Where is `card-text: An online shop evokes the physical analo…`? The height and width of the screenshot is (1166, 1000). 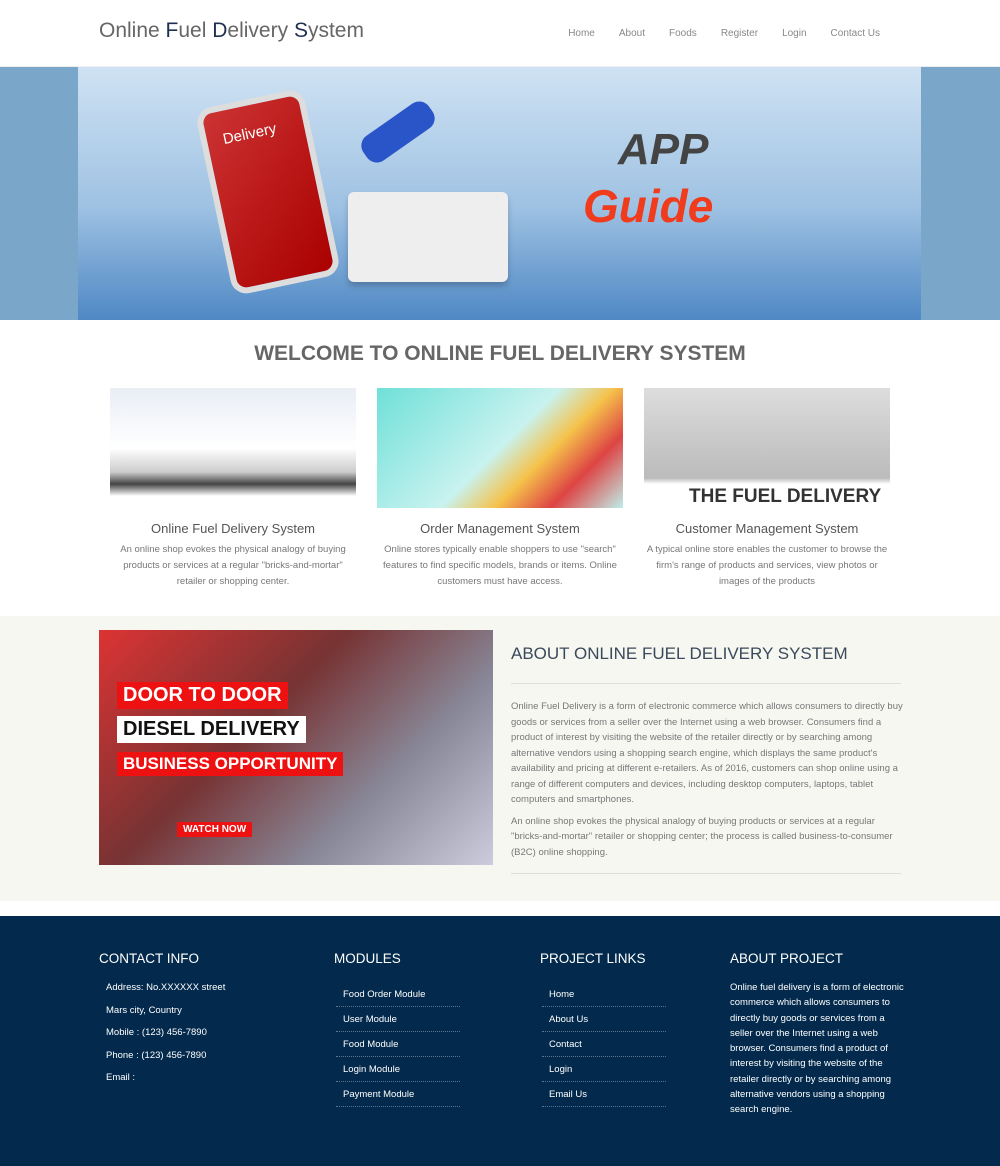 card-text: An online shop evokes the physical analo… is located at coordinates (233, 565).